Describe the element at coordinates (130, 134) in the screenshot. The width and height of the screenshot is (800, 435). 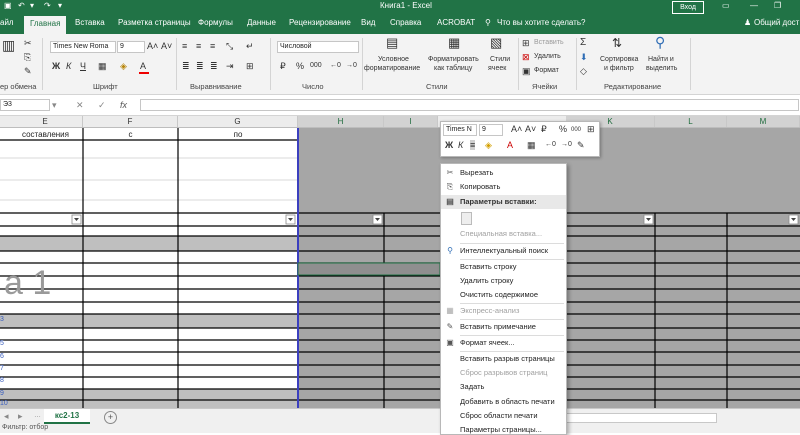
I see `cell-f-header: с` at that location.